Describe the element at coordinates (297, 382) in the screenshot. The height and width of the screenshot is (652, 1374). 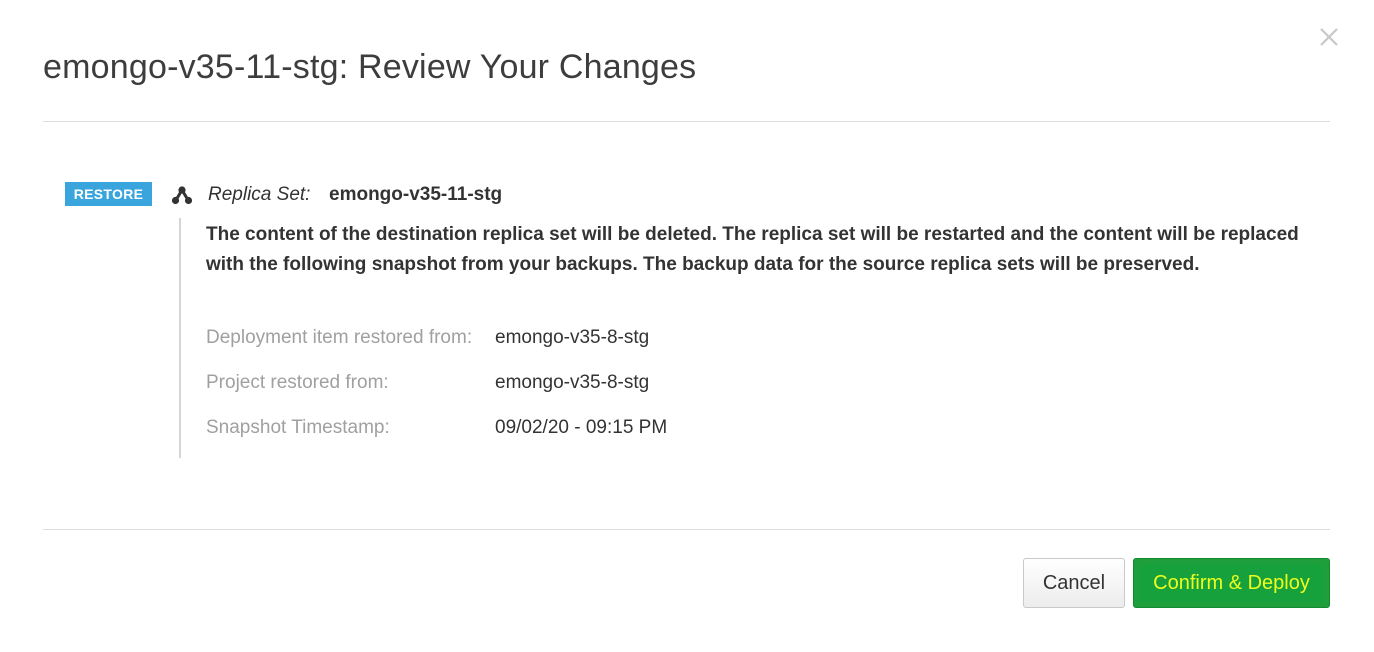
I see `detail-label: Project restored from:` at that location.